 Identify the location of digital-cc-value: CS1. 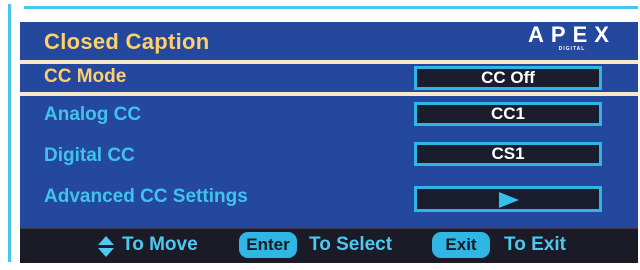
(508, 154).